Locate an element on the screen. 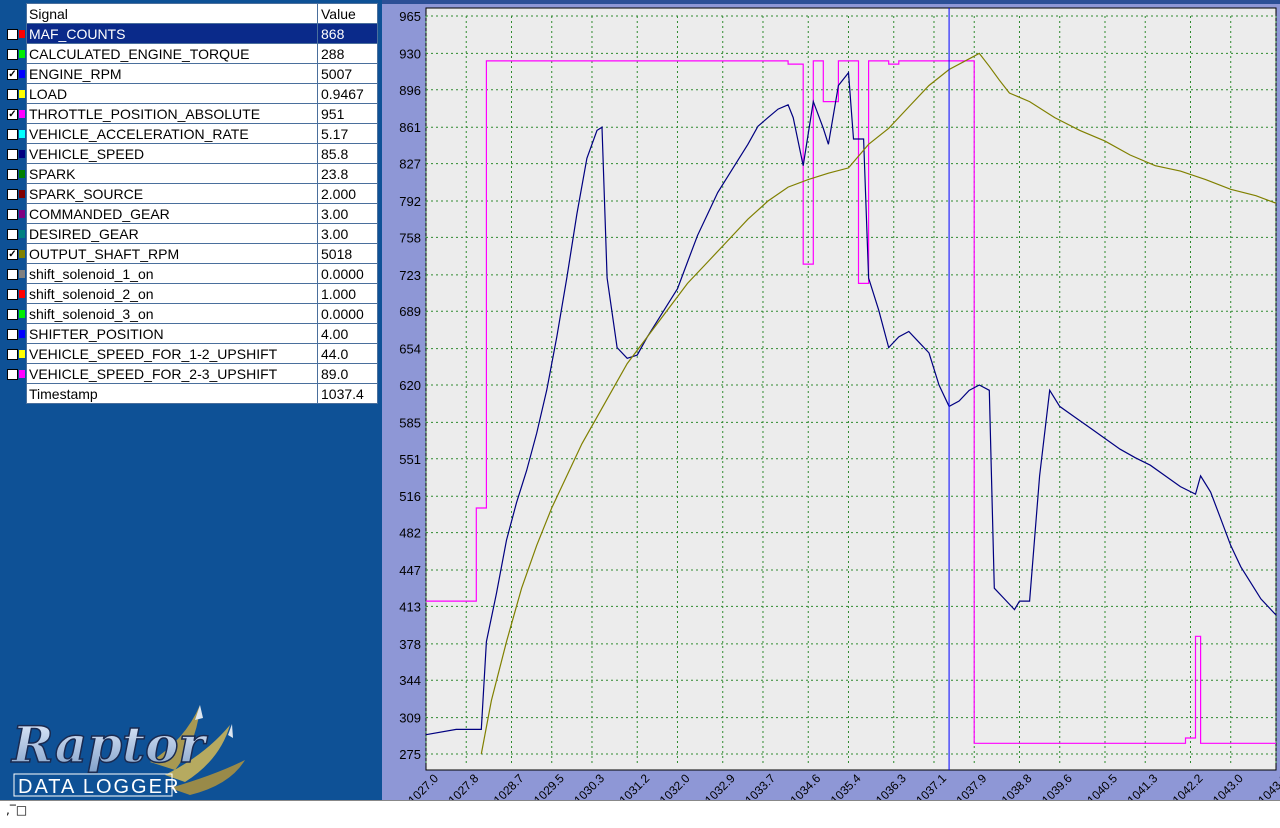 This screenshot has width=1280, height=828. raptor-data-logger-logo: Raptor DATA LOGGER is located at coordinates (127, 751).